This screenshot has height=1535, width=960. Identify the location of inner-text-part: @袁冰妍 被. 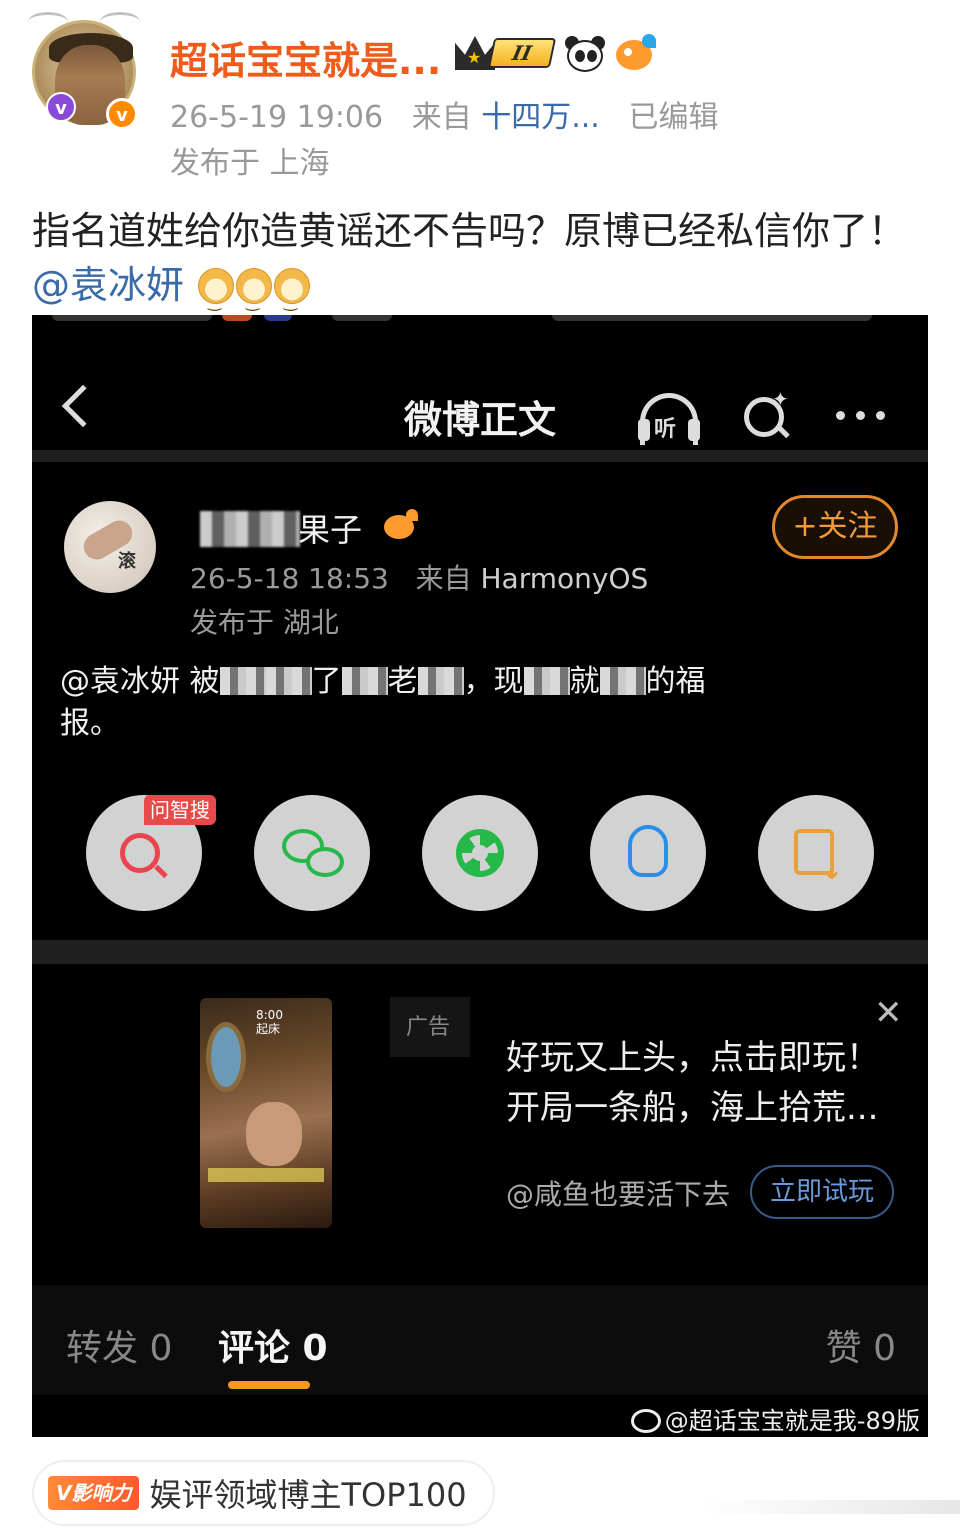
(140, 681).